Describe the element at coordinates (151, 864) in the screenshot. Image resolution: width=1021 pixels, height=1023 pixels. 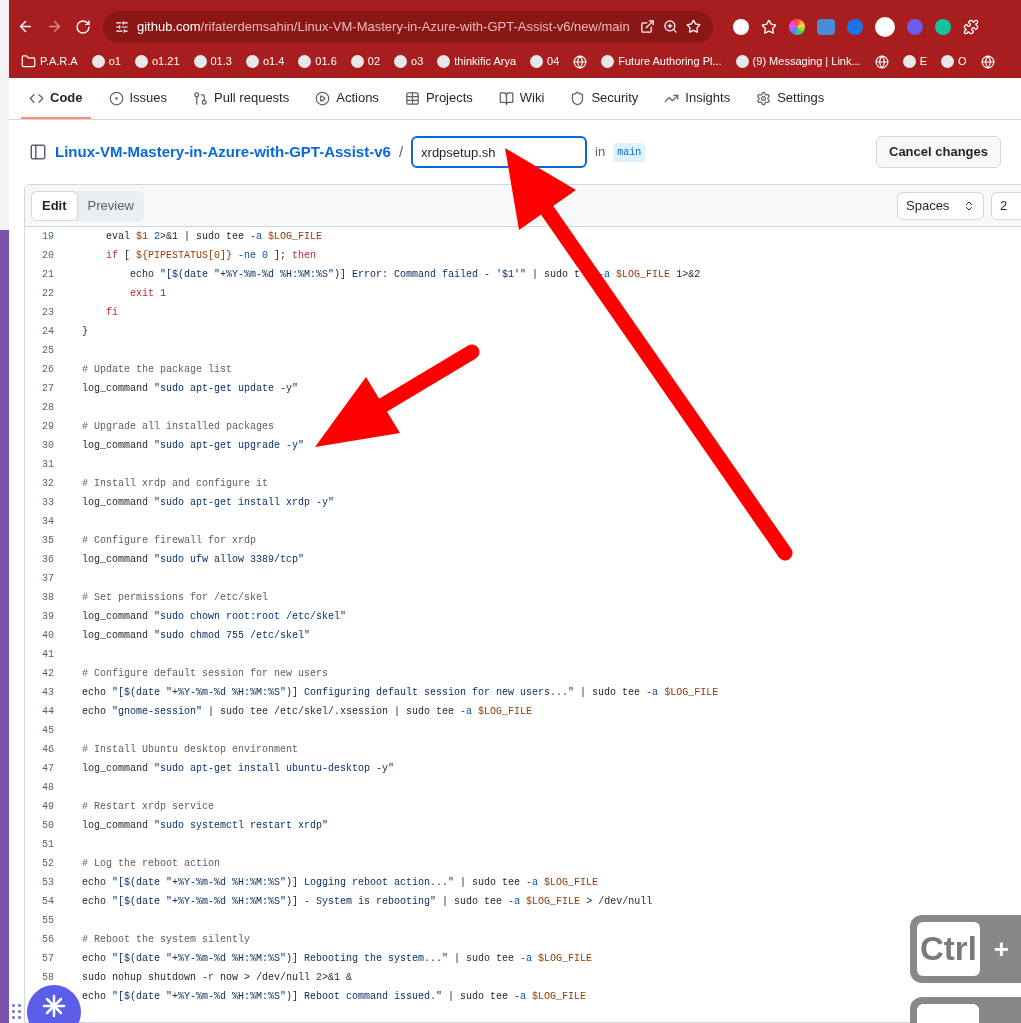
I see `code-line: # Log the reboot action` at that location.